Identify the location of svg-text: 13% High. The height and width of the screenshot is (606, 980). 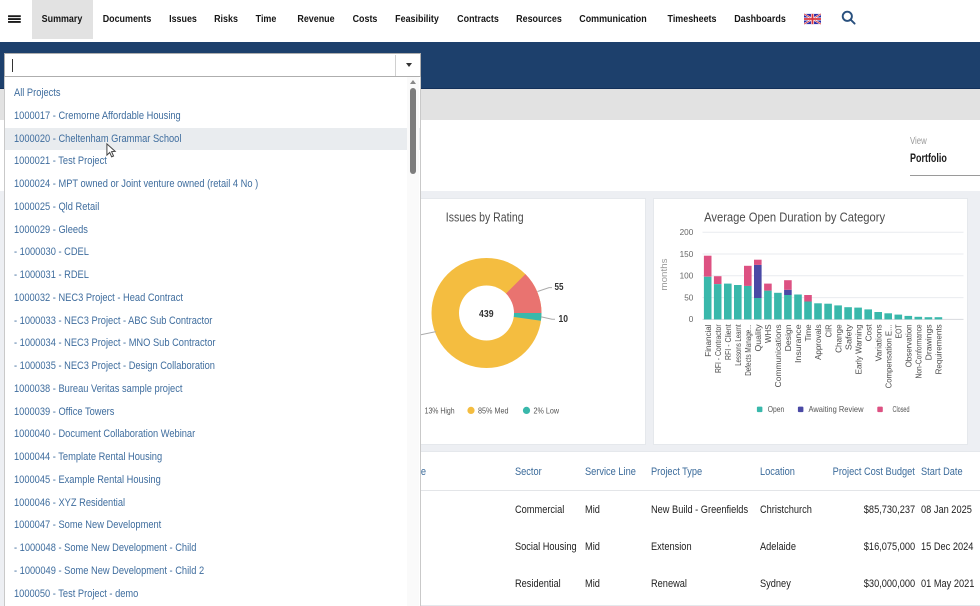
(440, 410).